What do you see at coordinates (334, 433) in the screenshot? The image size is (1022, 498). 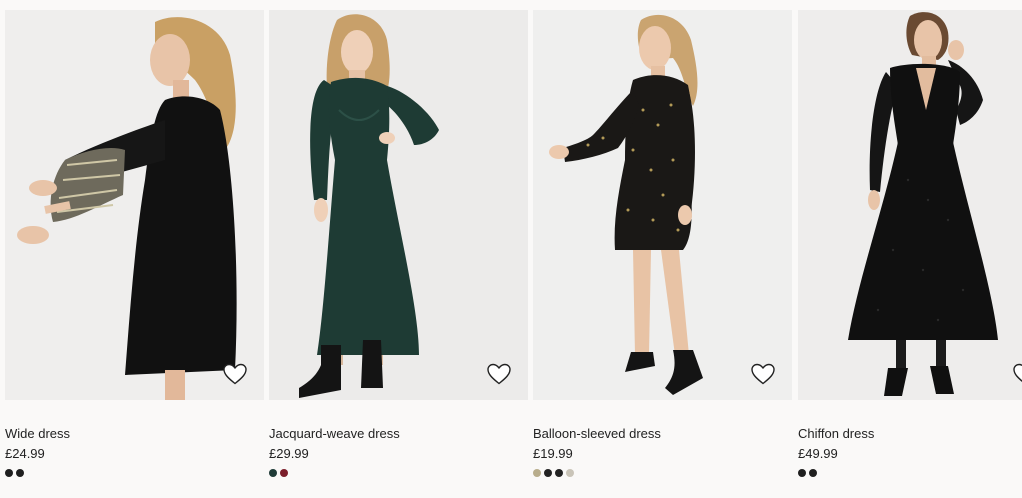 I see `product-title: Jacquard-weave dress` at bounding box center [334, 433].